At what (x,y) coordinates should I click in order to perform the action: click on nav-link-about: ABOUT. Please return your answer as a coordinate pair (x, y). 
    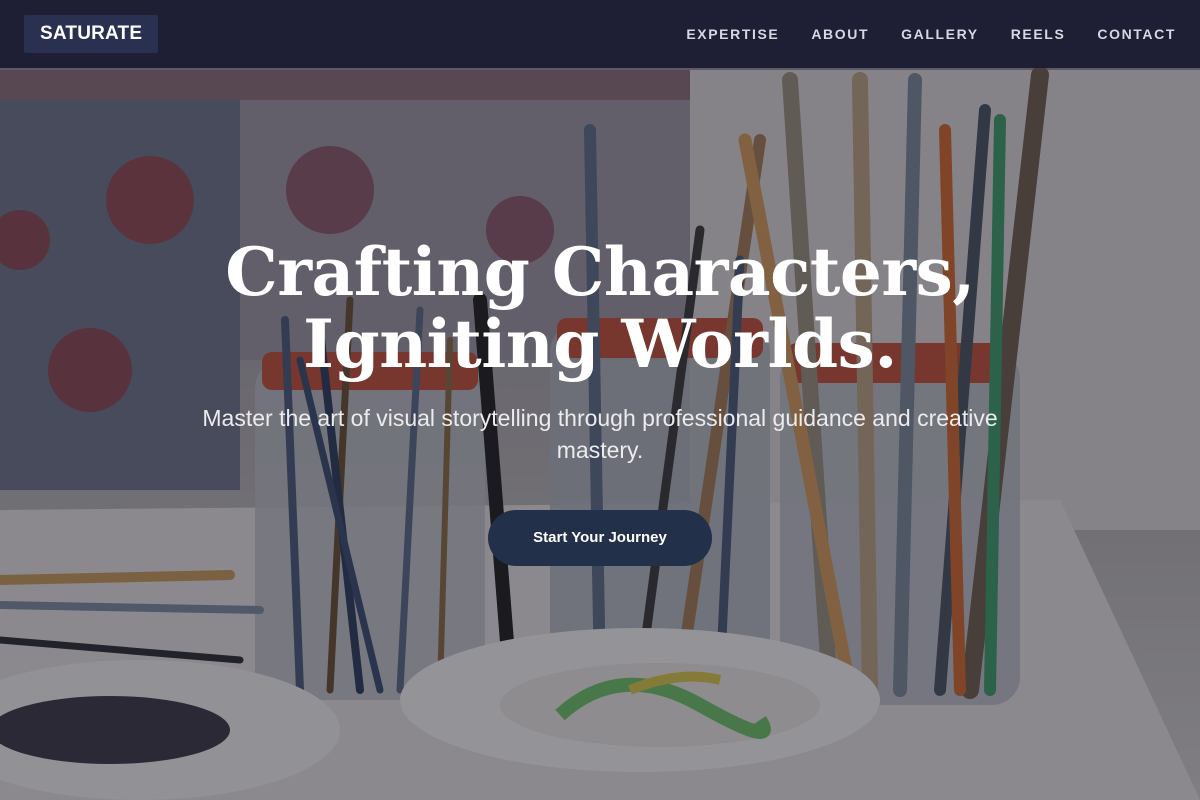
    Looking at the image, I should click on (840, 34).